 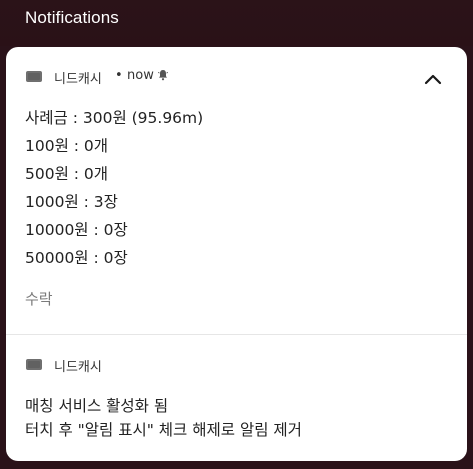 What do you see at coordinates (76, 258) in the screenshot?
I see `bill-50000-line: 50000원 : 0장` at bounding box center [76, 258].